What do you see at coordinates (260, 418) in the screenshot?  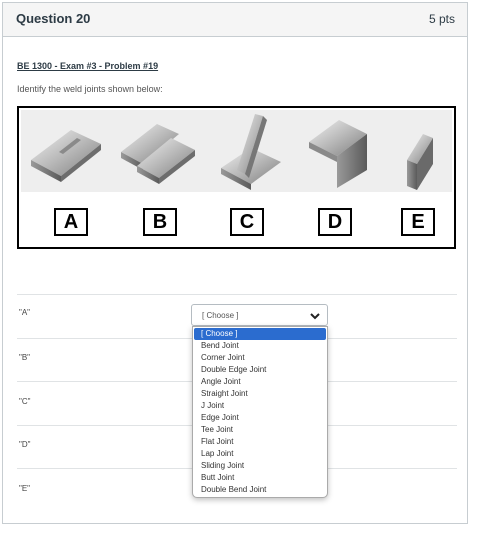 I see `dropdown-option-edge-joint: Edge Joint` at bounding box center [260, 418].